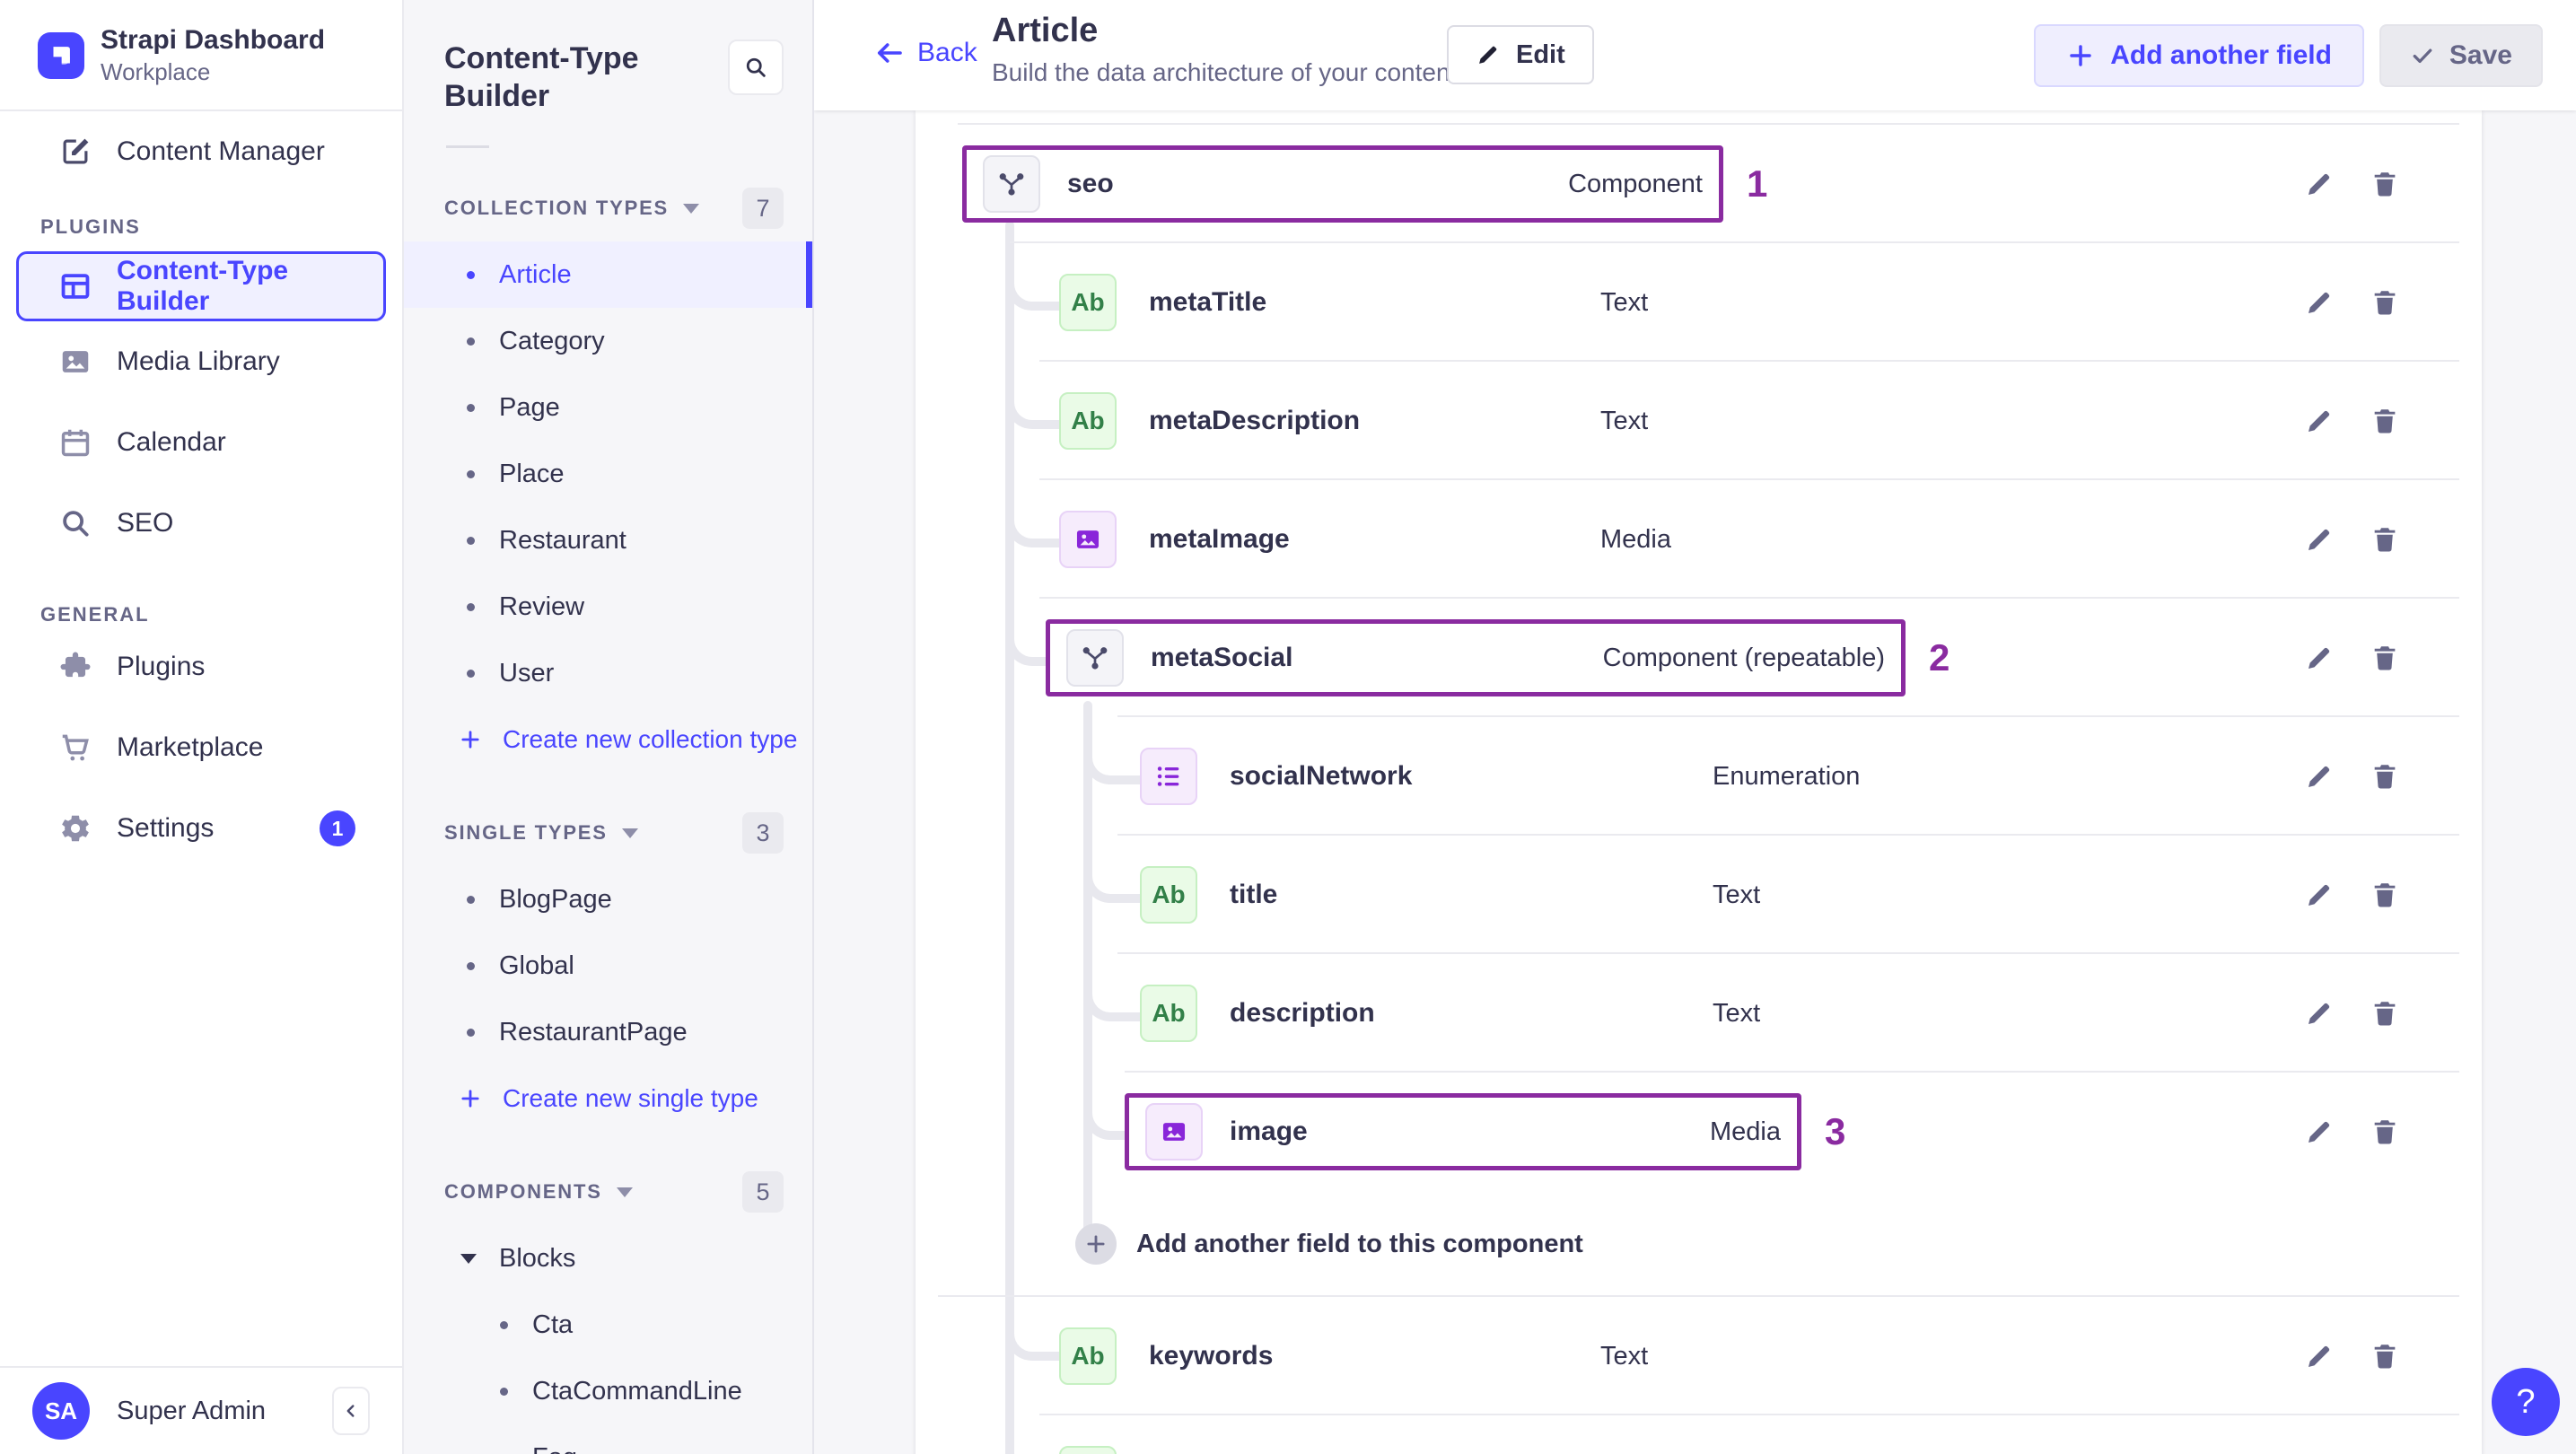 This screenshot has width=2576, height=1454. What do you see at coordinates (1699, 302) in the screenshot?
I see `field-row-metatitle: Ab metaTitle Text` at bounding box center [1699, 302].